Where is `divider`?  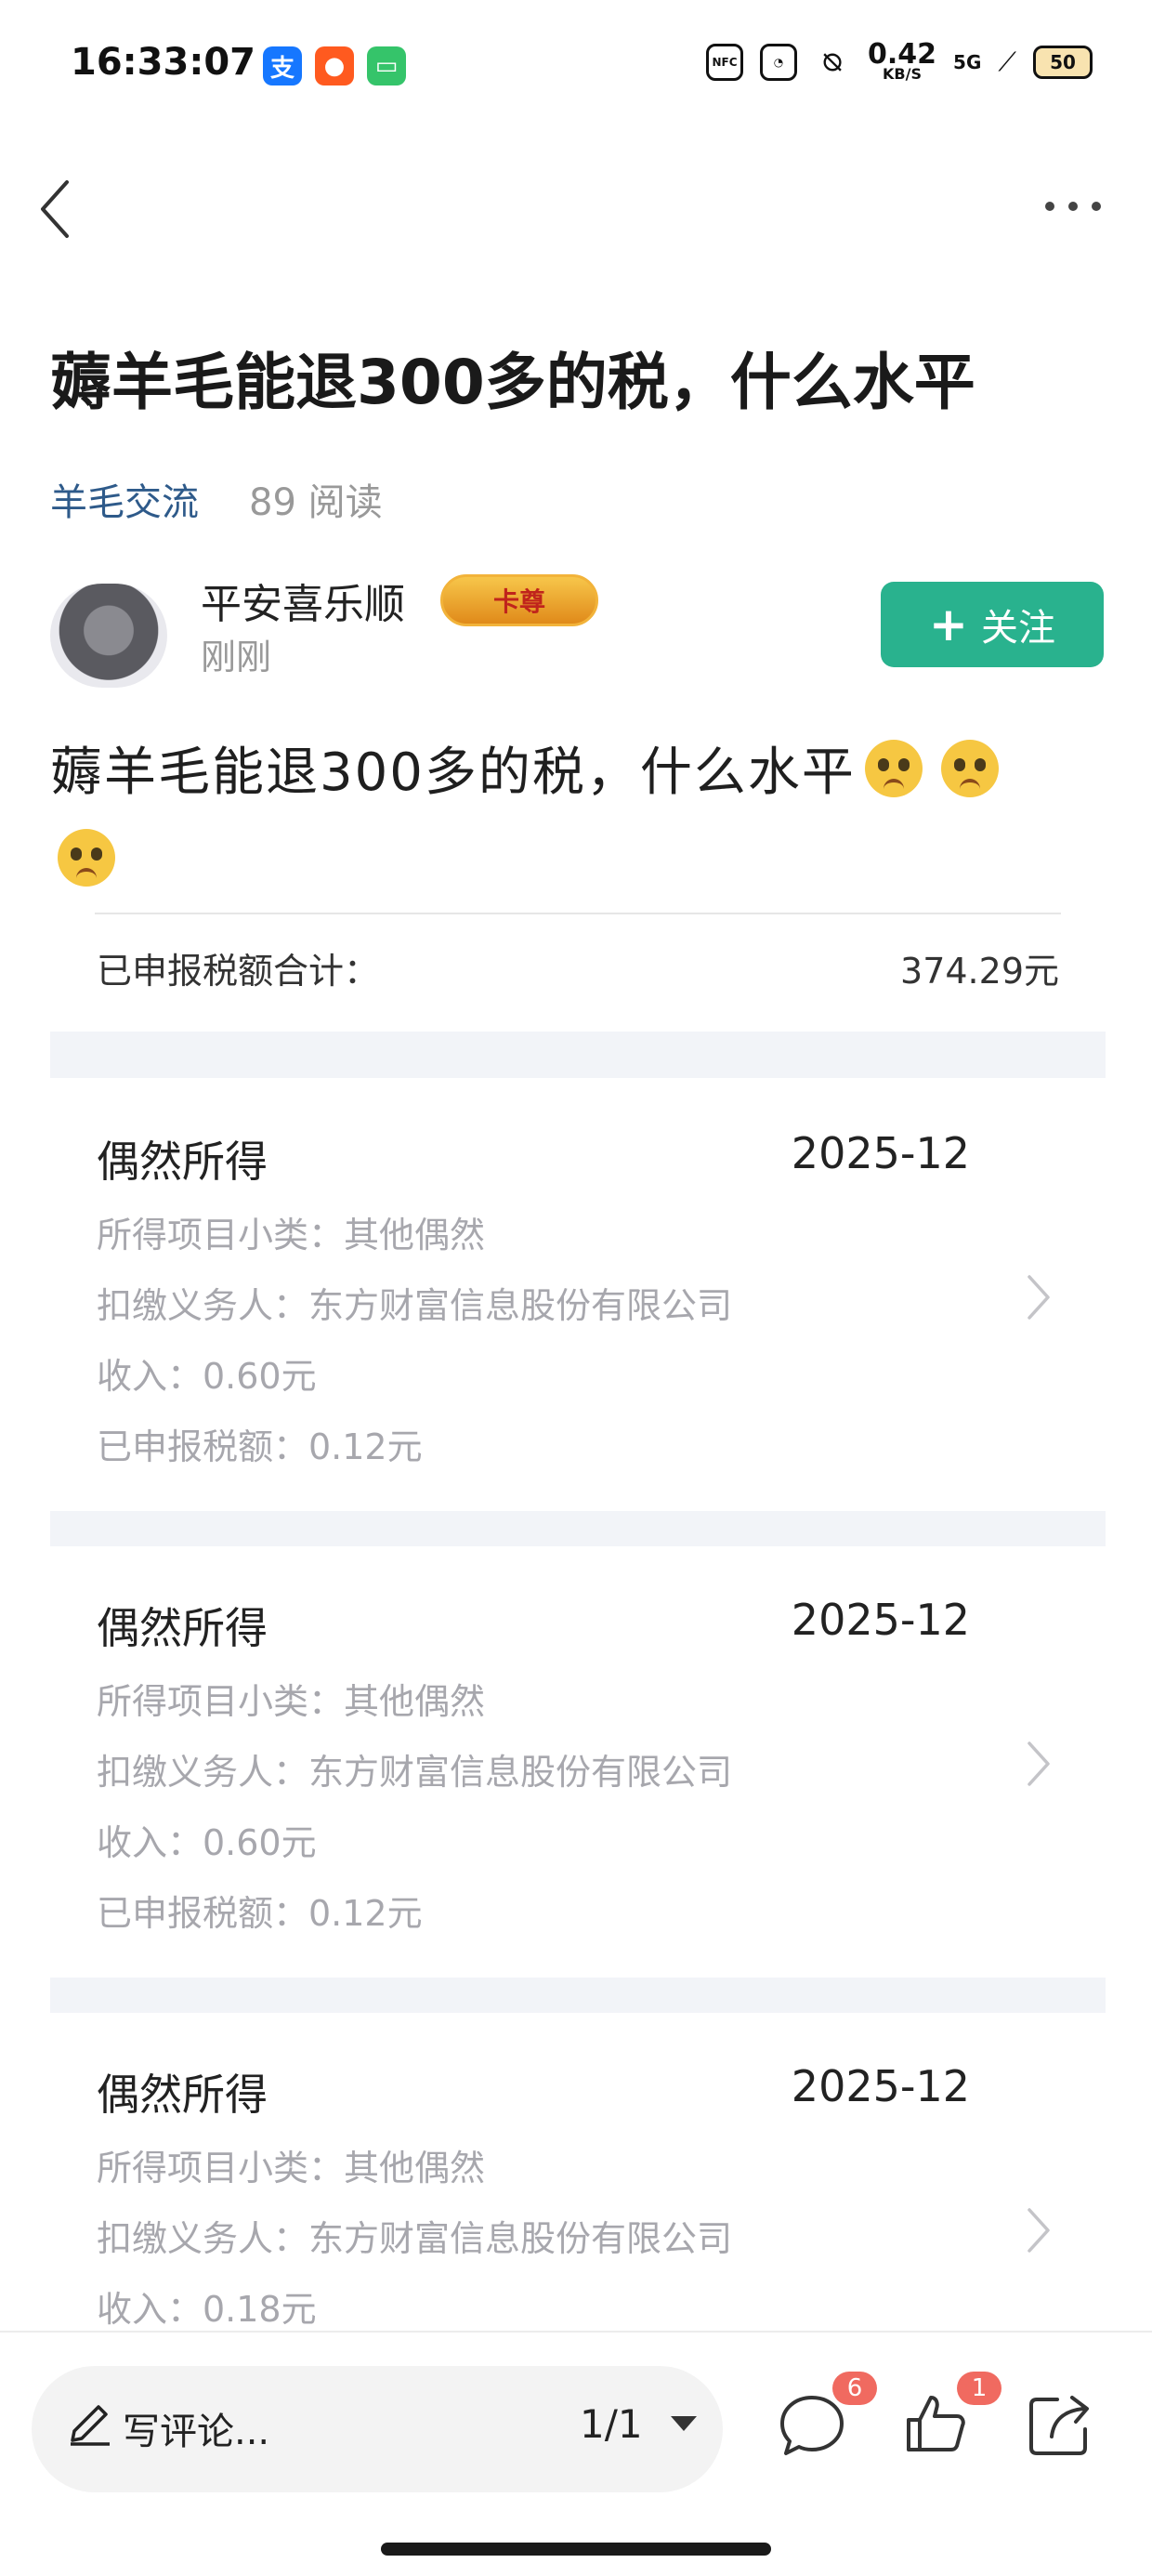 divider is located at coordinates (578, 913).